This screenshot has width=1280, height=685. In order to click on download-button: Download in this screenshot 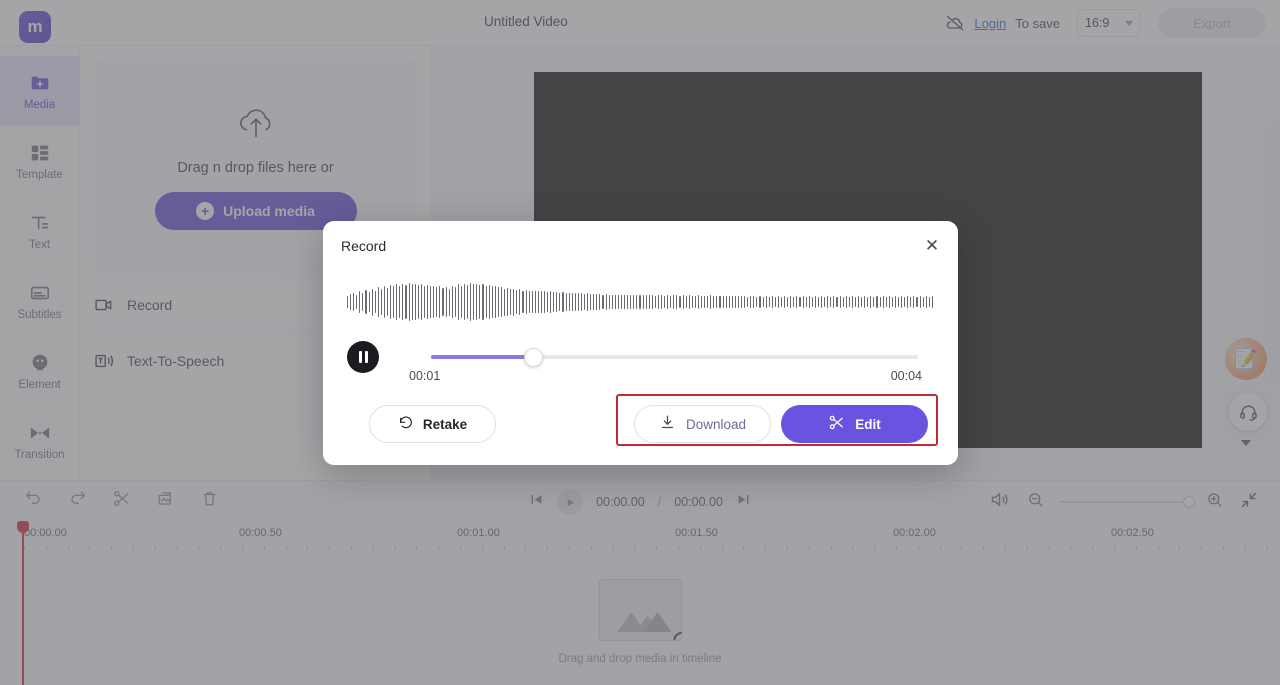, I will do `click(702, 424)`.